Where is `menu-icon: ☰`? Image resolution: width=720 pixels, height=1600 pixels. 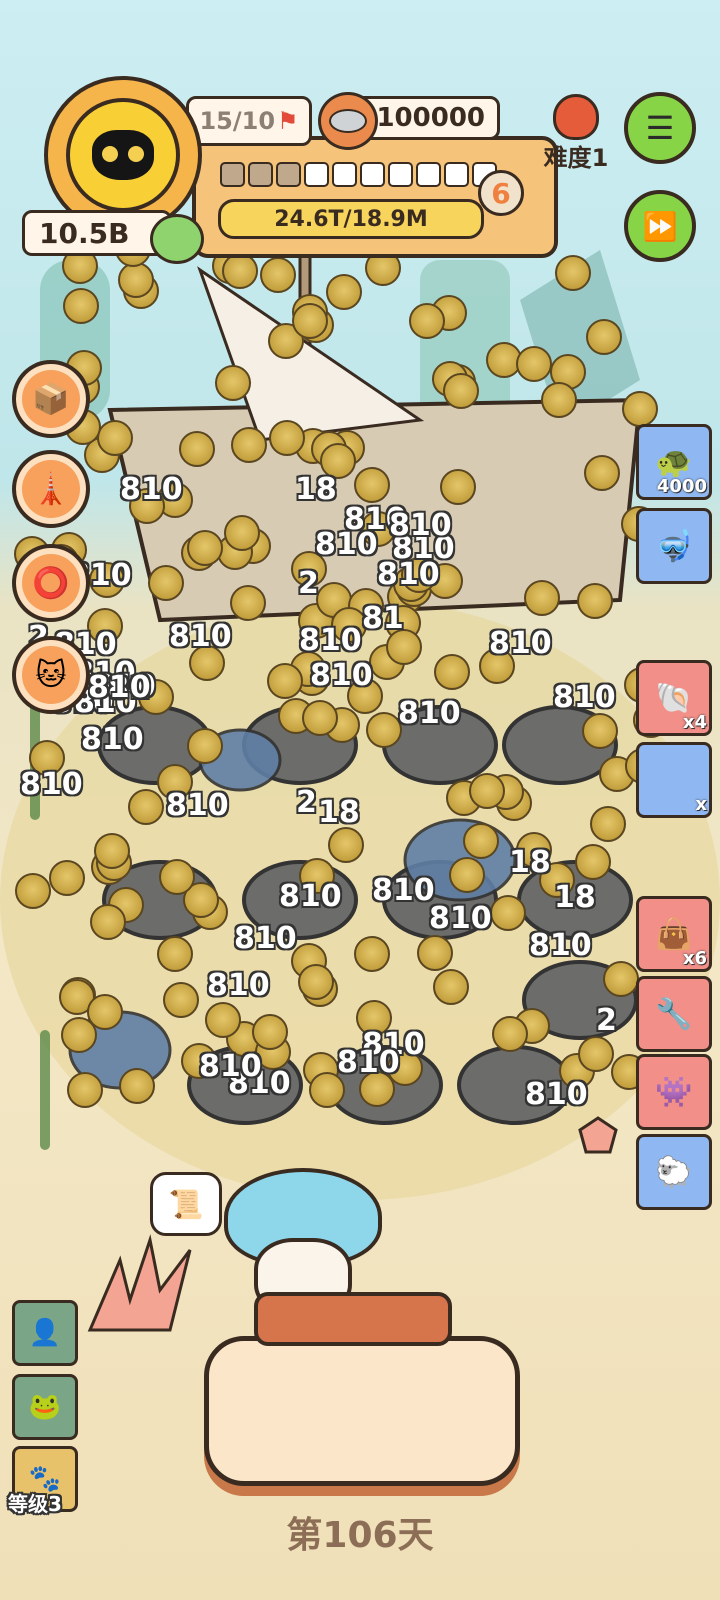 menu-icon: ☰ is located at coordinates (660, 128).